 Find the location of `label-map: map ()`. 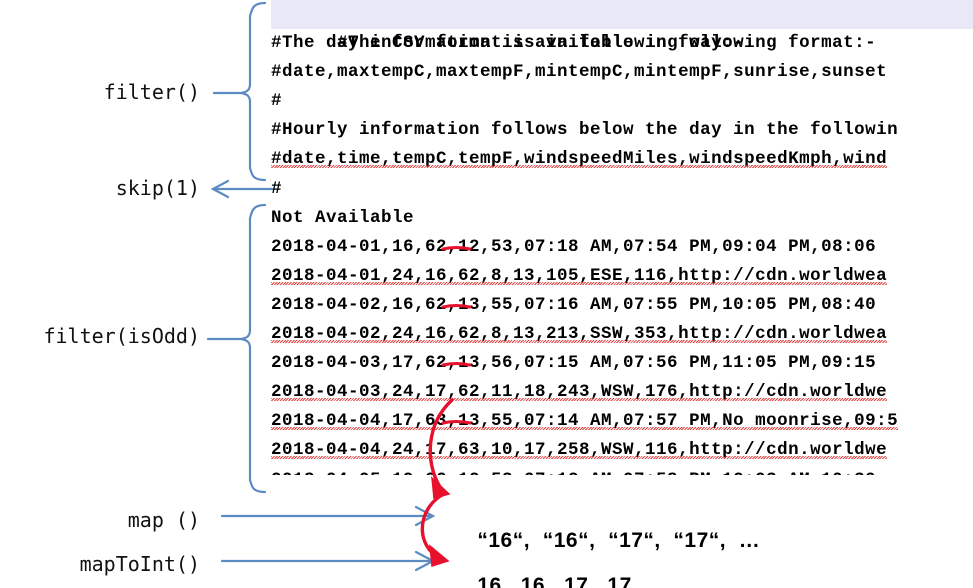

label-map: map () is located at coordinates (100, 520).